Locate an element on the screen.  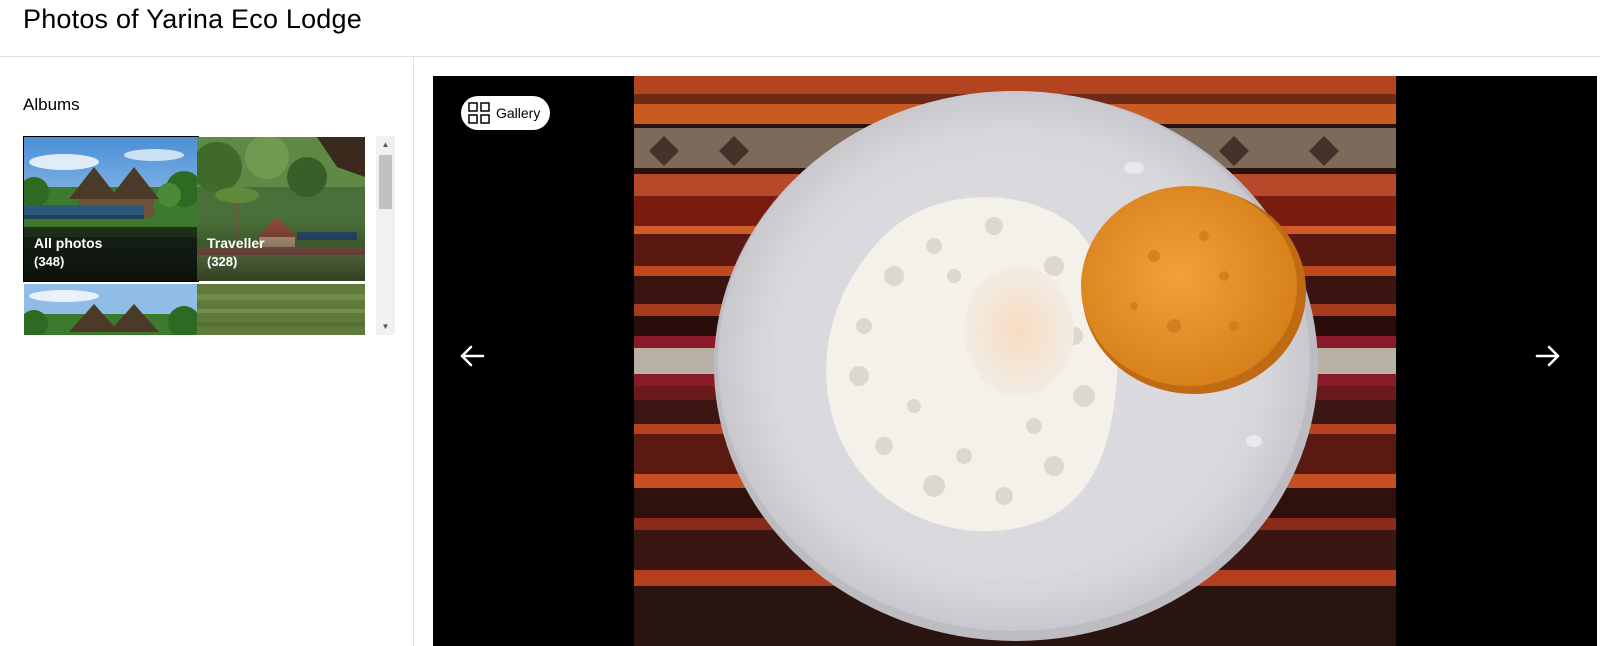
page-header: Photos of Yarina Eco Lodge is located at coordinates (800, 28).